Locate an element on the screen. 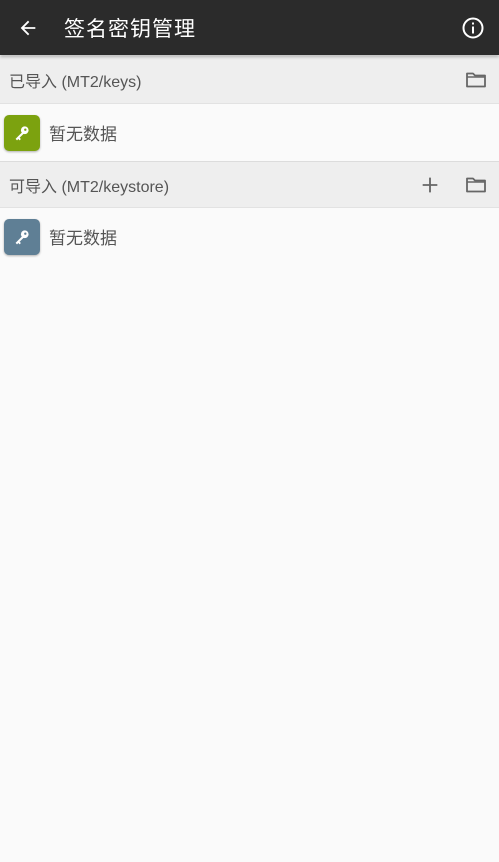  importable-add-button is located at coordinates (430, 184).